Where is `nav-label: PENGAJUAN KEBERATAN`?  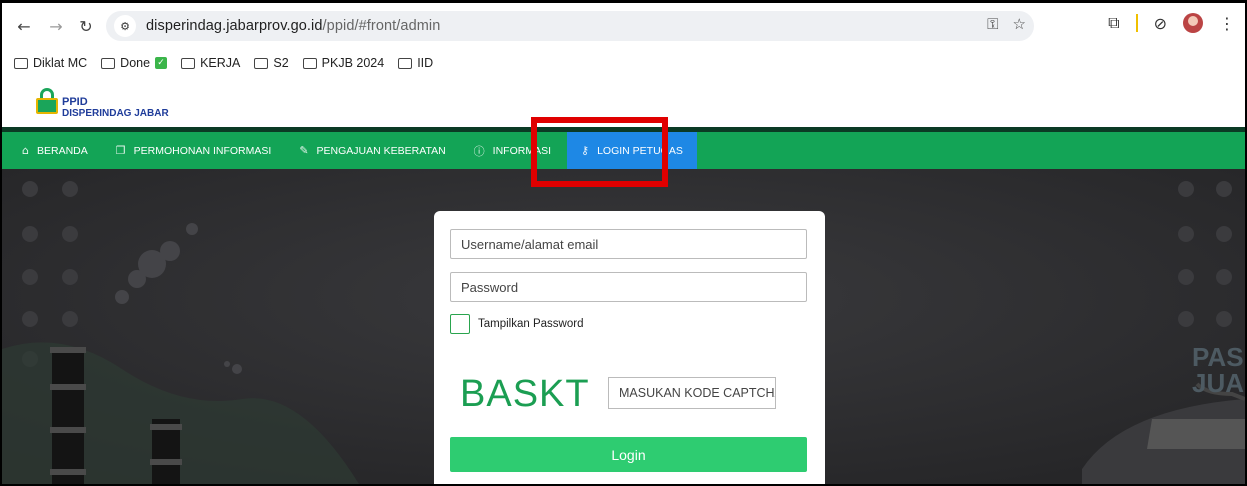
nav-label: PENGAJUAN KEBERATAN is located at coordinates (381, 150).